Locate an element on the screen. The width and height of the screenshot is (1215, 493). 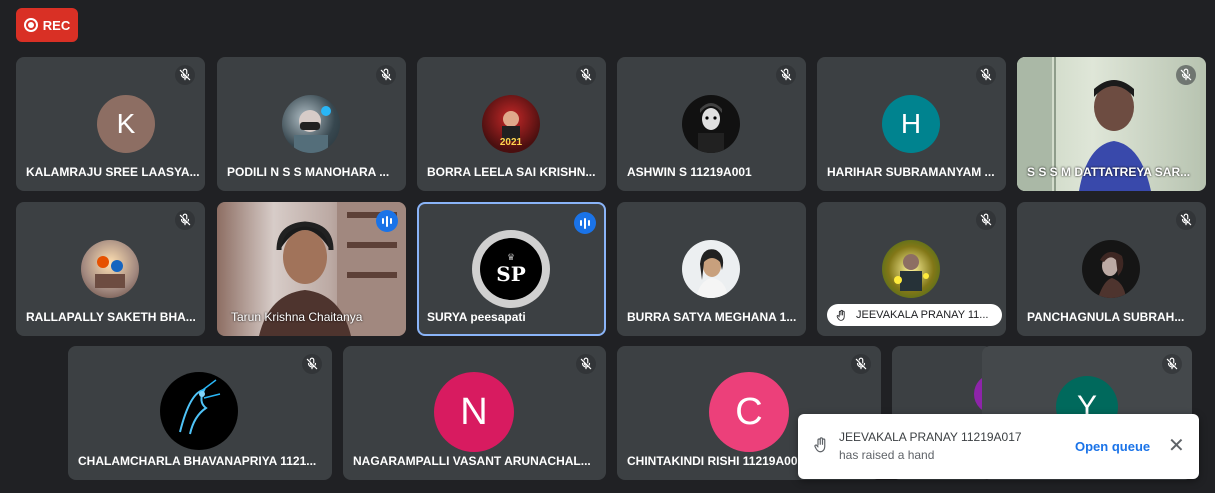
participant-name: Tarun Krishna Chaitanya is located at coordinates (297, 317).